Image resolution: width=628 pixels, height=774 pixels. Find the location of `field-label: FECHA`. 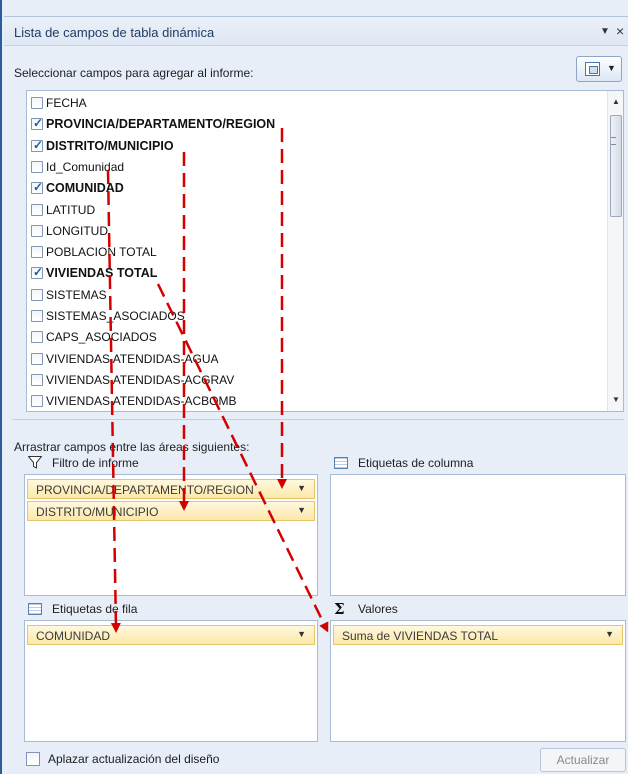

field-label: FECHA is located at coordinates (66, 103).